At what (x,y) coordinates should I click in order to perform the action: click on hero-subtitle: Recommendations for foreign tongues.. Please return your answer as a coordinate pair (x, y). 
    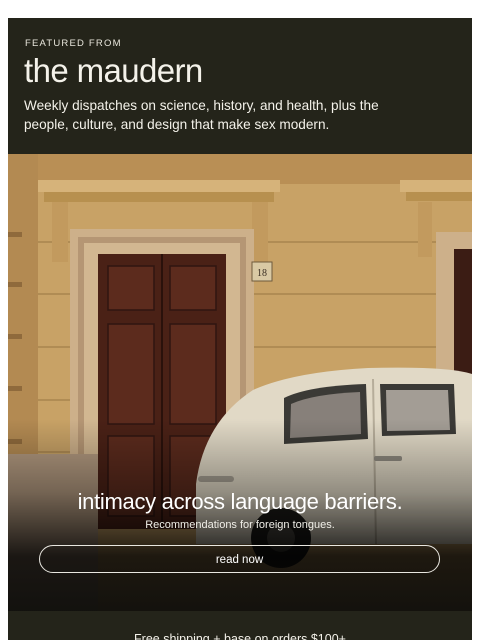
    Looking at the image, I should click on (240, 525).